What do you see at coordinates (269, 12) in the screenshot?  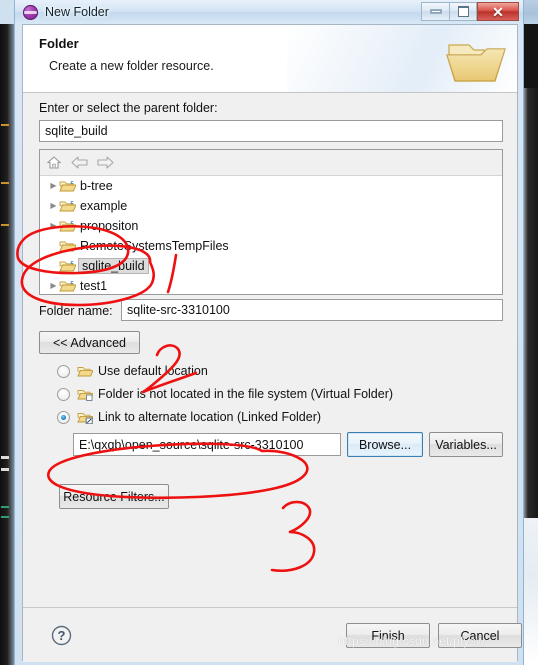 I see `window-titlebar: New Folder ✕` at bounding box center [269, 12].